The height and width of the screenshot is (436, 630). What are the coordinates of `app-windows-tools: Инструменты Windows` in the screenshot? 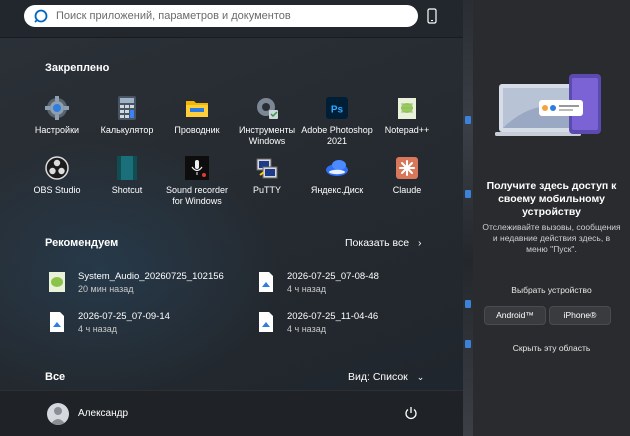 It's located at (267, 121).